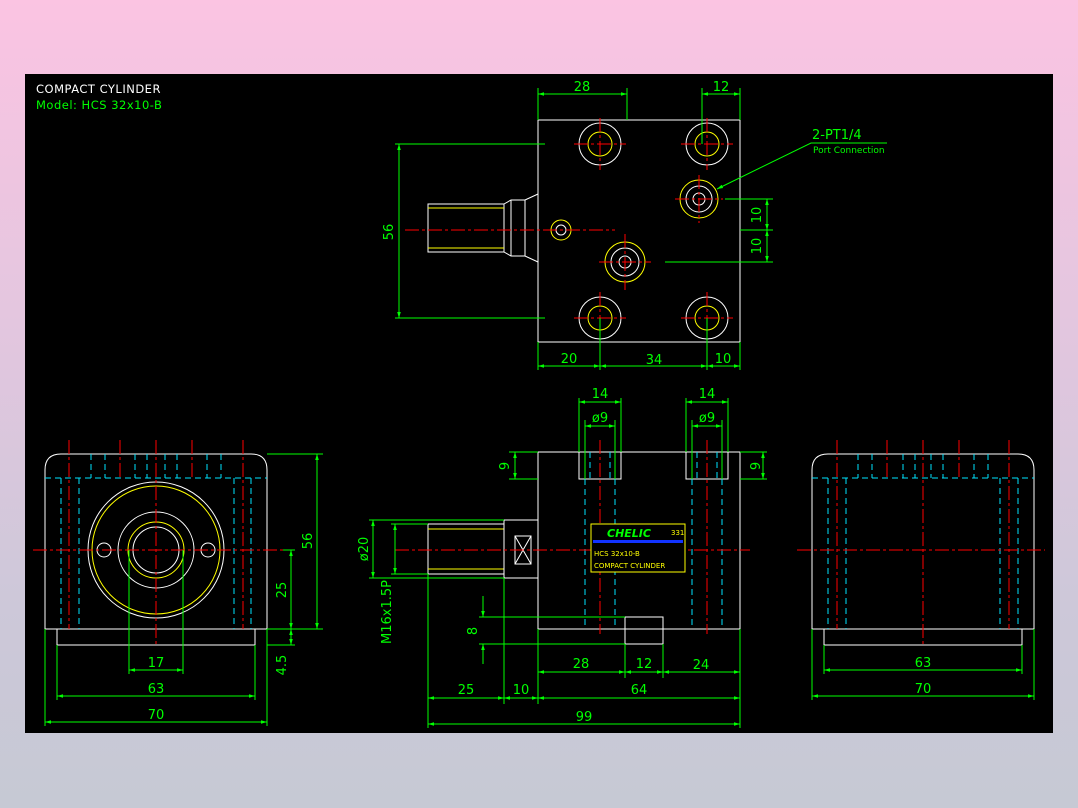 This screenshot has height=808, width=1078. I want to click on dim-63-right: 63, so click(923, 663).